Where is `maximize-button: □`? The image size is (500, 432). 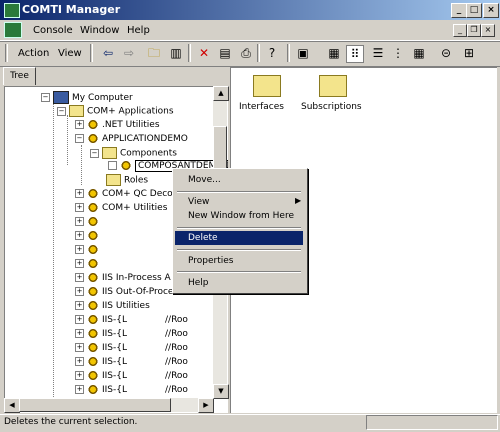 maximize-button: □ is located at coordinates (474, 10).